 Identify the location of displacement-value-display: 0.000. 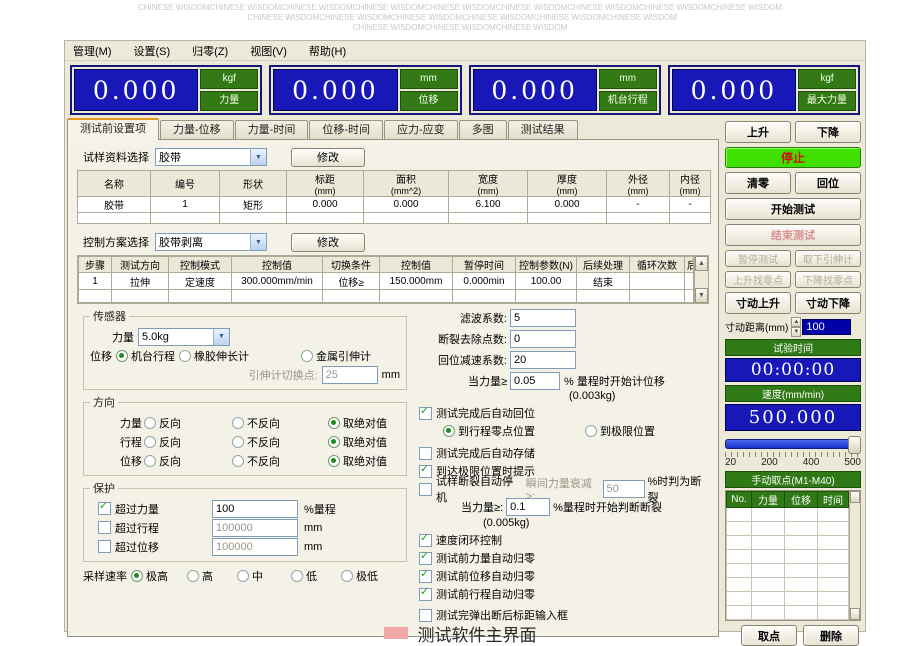
(335, 90).